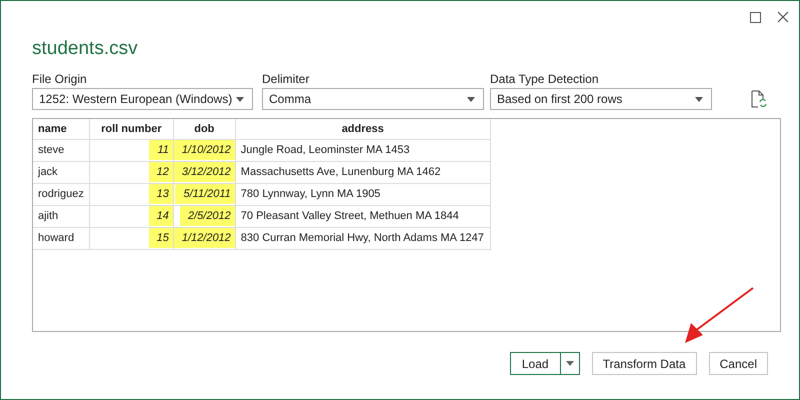 This screenshot has height=400, width=800. What do you see at coordinates (545, 363) in the screenshot?
I see `load-button: Load` at bounding box center [545, 363].